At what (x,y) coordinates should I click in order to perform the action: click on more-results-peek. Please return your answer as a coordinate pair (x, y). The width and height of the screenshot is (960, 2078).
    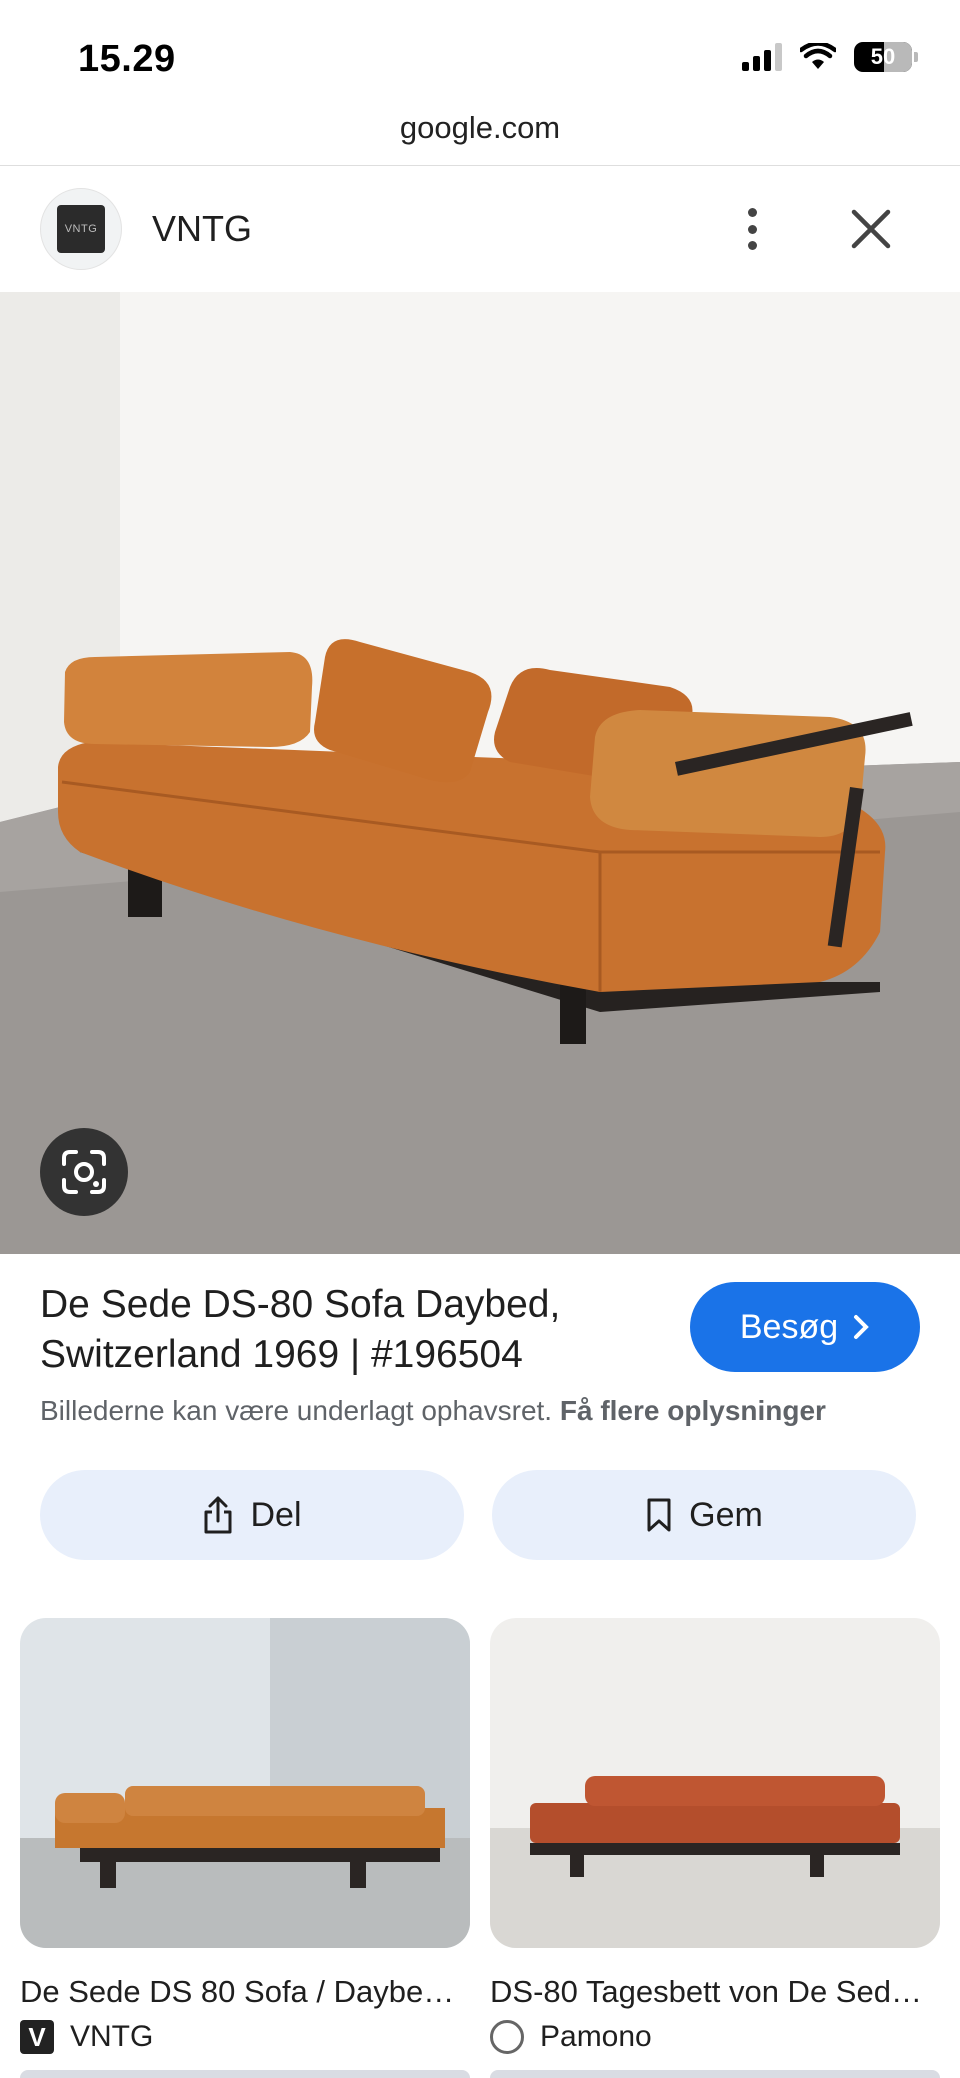
    Looking at the image, I should click on (480, 2074).